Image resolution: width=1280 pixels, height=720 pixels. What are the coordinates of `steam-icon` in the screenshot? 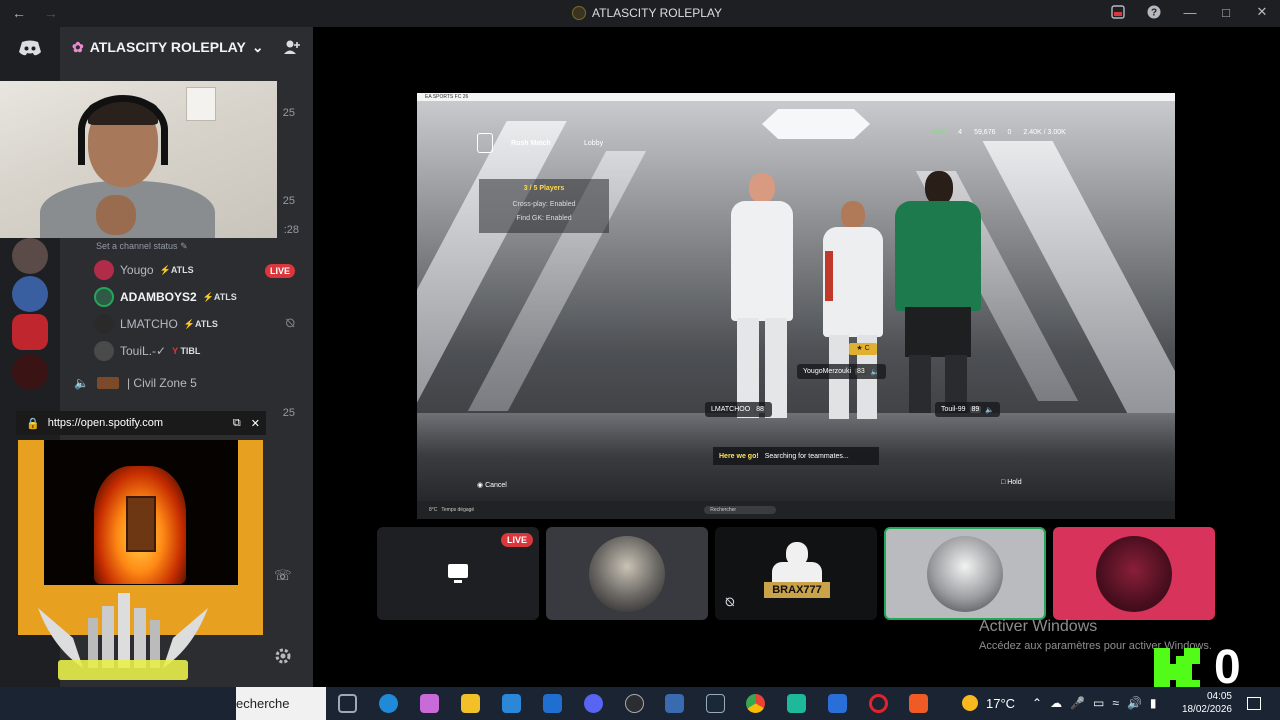 It's located at (715, 703).